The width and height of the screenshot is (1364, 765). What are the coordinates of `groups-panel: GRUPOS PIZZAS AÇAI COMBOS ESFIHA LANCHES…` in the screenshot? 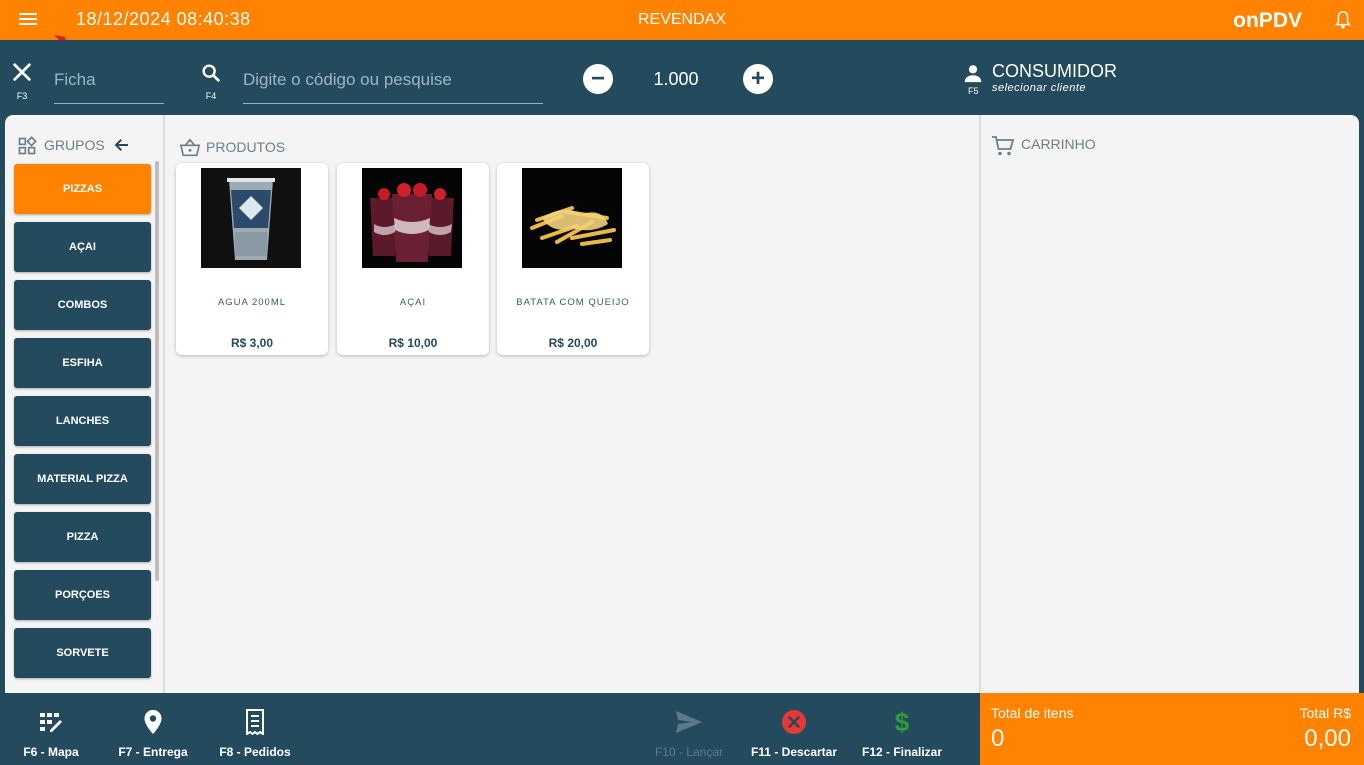 It's located at (85, 404).